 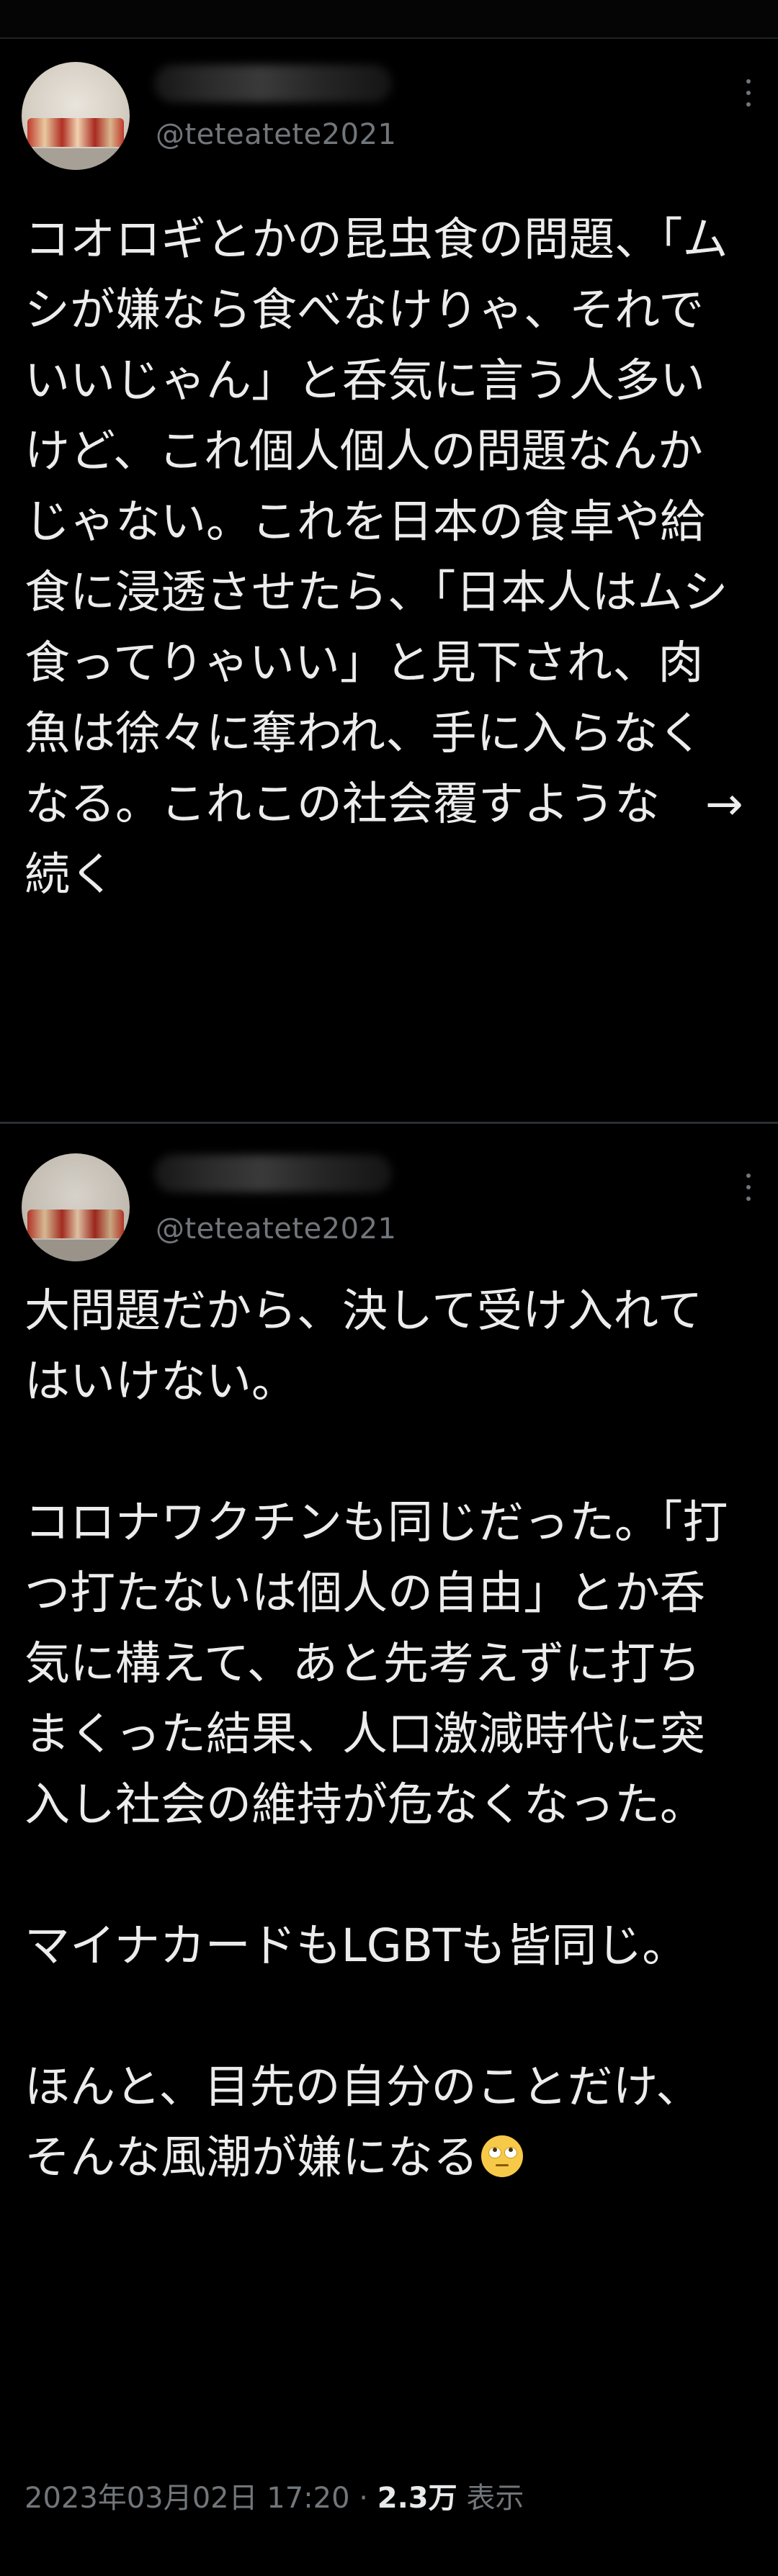 I want to click on tweet-meta: 2023年03月02日 17:20 · 2.3万 表示, so click(x=274, y=2495).